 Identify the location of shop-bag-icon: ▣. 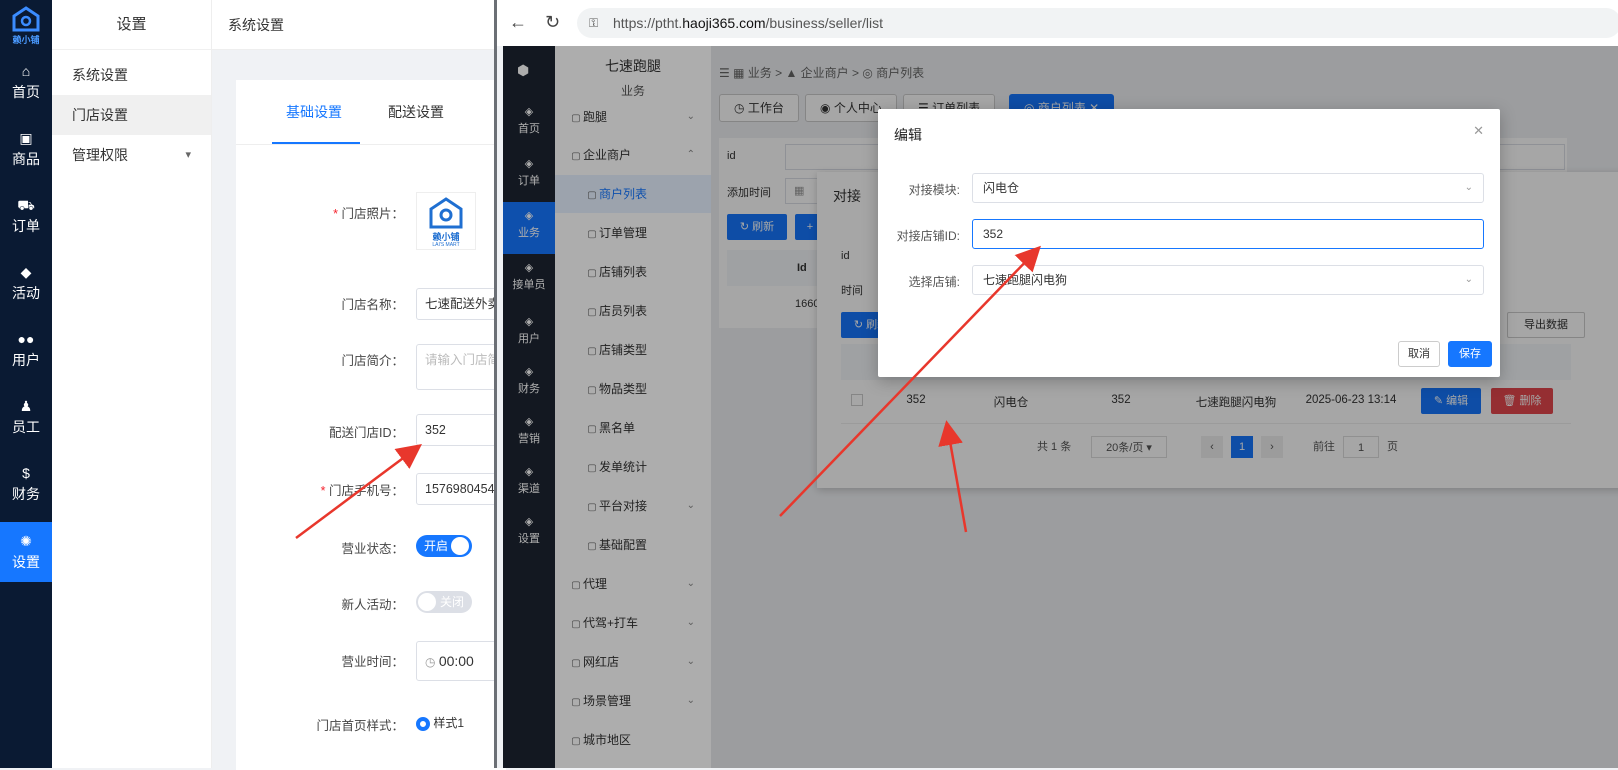
(26, 138).